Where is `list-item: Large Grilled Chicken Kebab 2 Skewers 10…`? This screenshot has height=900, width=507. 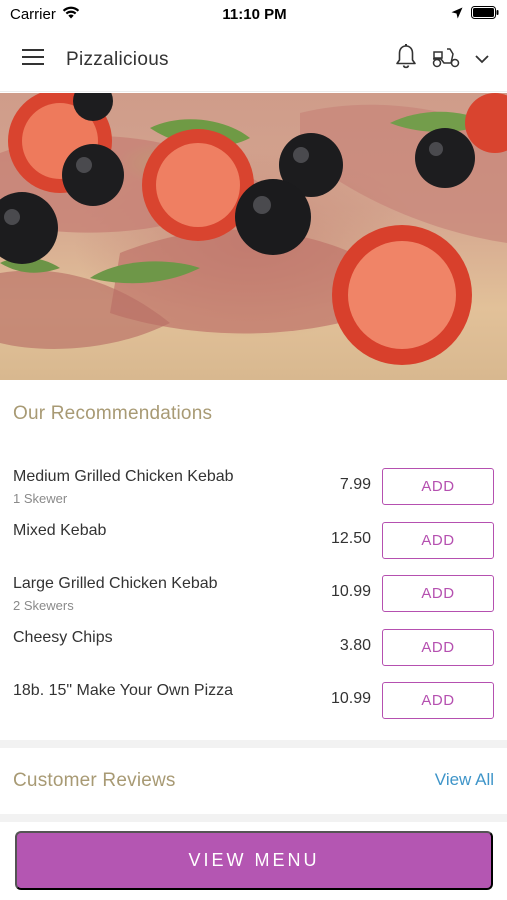 list-item: Large Grilled Chicken Kebab 2 Skewers 10… is located at coordinates (253, 596).